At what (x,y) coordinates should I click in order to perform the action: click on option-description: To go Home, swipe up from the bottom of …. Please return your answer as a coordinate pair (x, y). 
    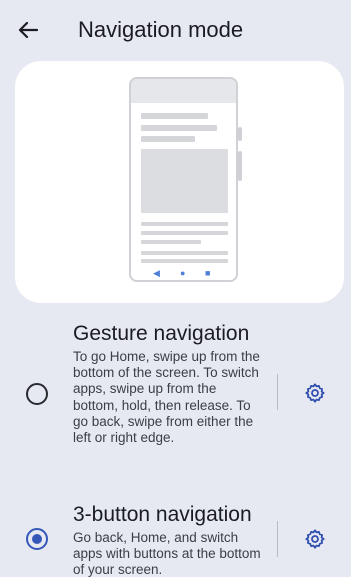
    Looking at the image, I should click on (166, 397).